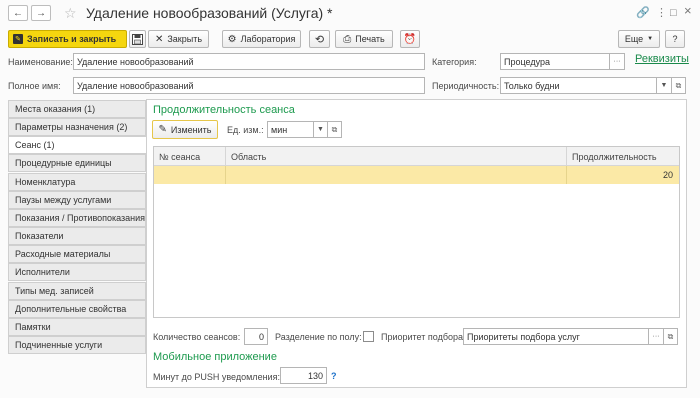 The image size is (700, 398). I want to click on floppy-disk-icon, so click(137, 39).